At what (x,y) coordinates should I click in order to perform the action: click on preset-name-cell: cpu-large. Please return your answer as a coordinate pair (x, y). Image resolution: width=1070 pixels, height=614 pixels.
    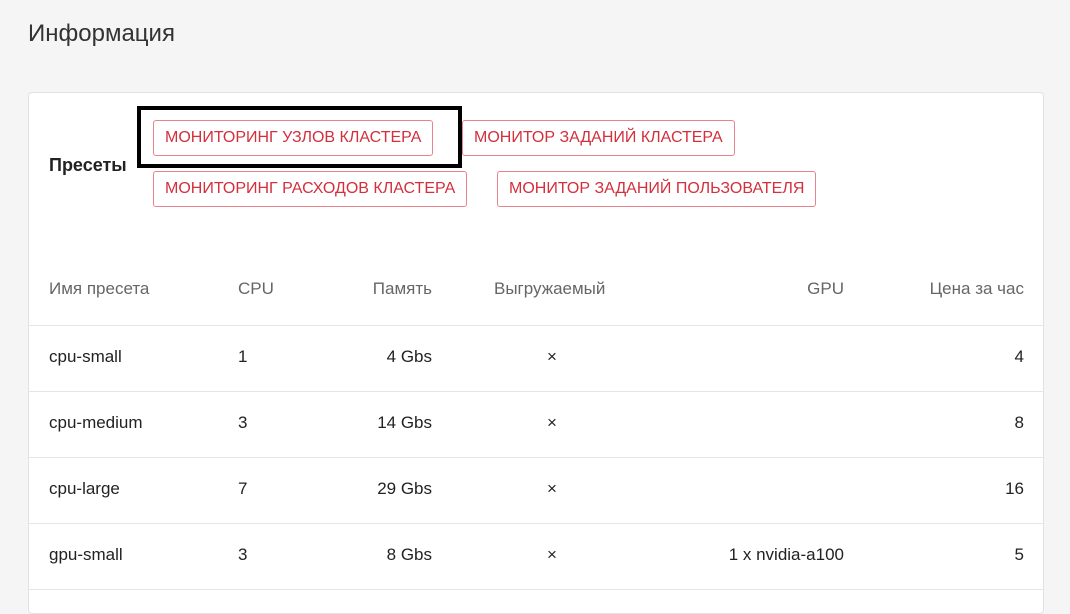
    Looking at the image, I should click on (84, 488).